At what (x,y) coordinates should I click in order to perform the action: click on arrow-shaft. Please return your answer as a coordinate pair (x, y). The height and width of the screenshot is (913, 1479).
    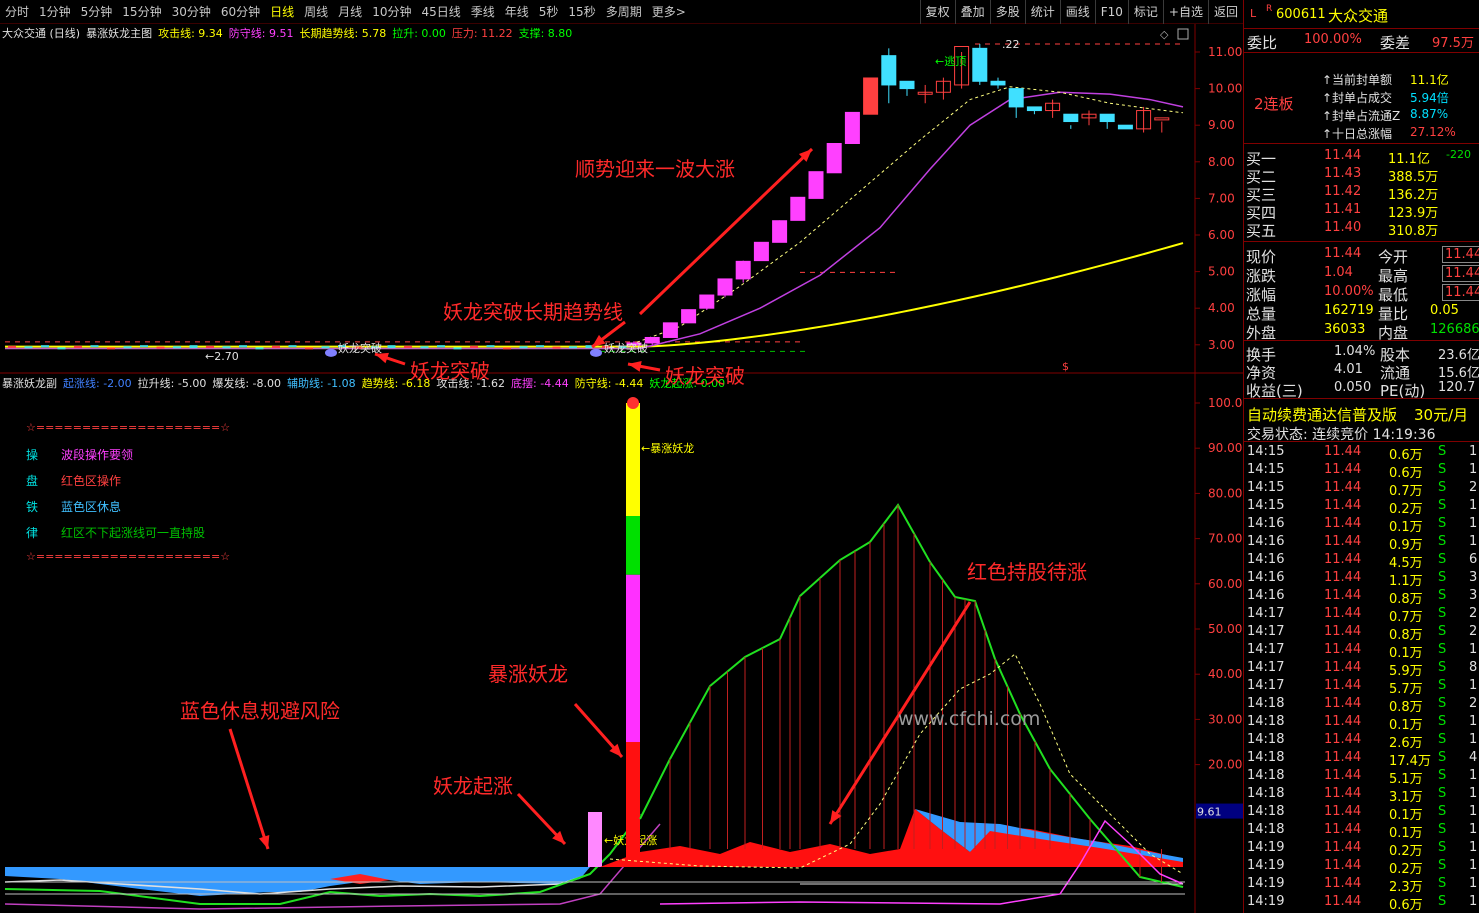
    Looking at the image, I should click on (249, 789).